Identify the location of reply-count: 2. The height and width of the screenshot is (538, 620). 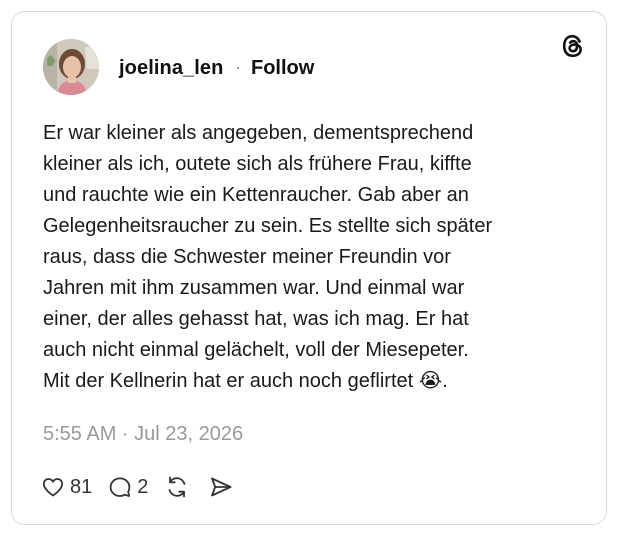
(143, 486).